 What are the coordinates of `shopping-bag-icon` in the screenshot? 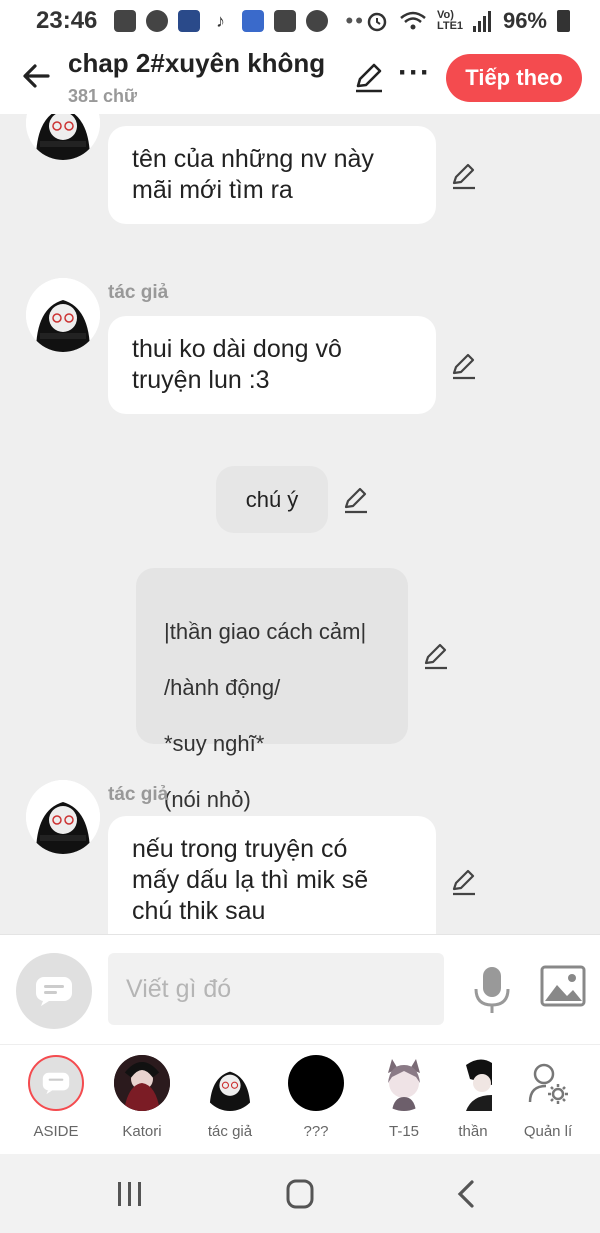 It's located at (124, 21).